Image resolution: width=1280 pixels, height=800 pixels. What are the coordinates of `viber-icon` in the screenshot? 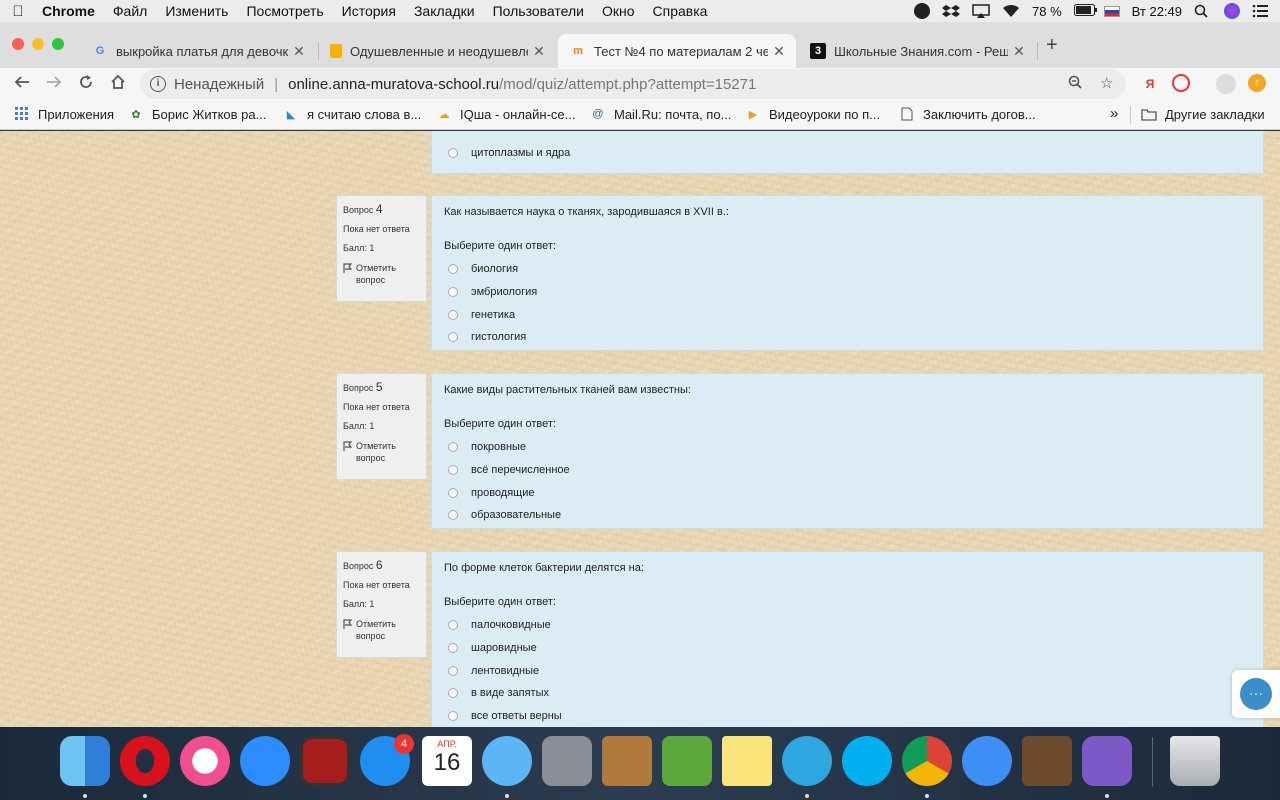 It's located at (1107, 761).